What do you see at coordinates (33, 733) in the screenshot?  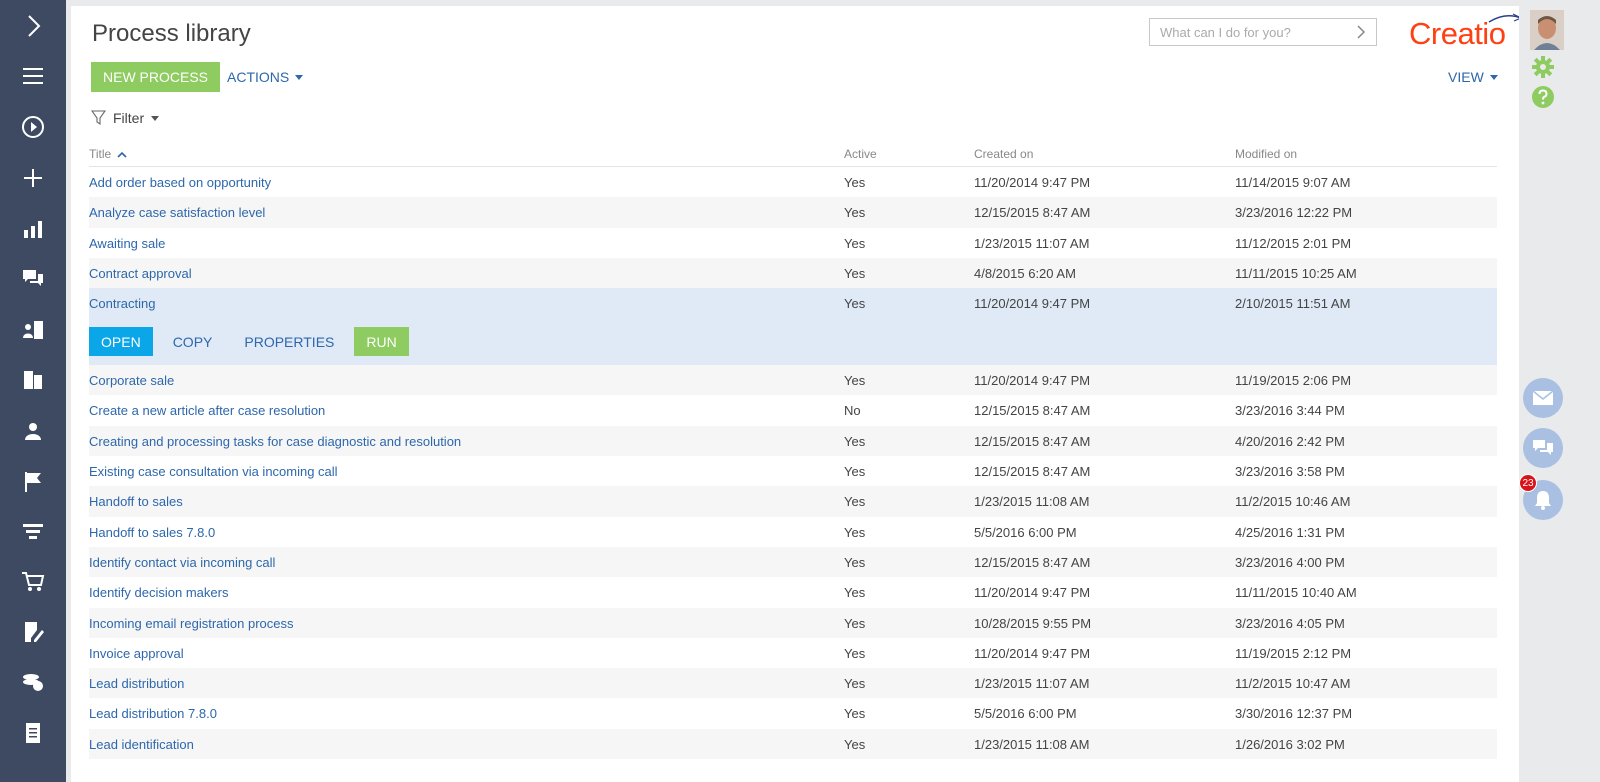 I see `sidebar-item-documents` at bounding box center [33, 733].